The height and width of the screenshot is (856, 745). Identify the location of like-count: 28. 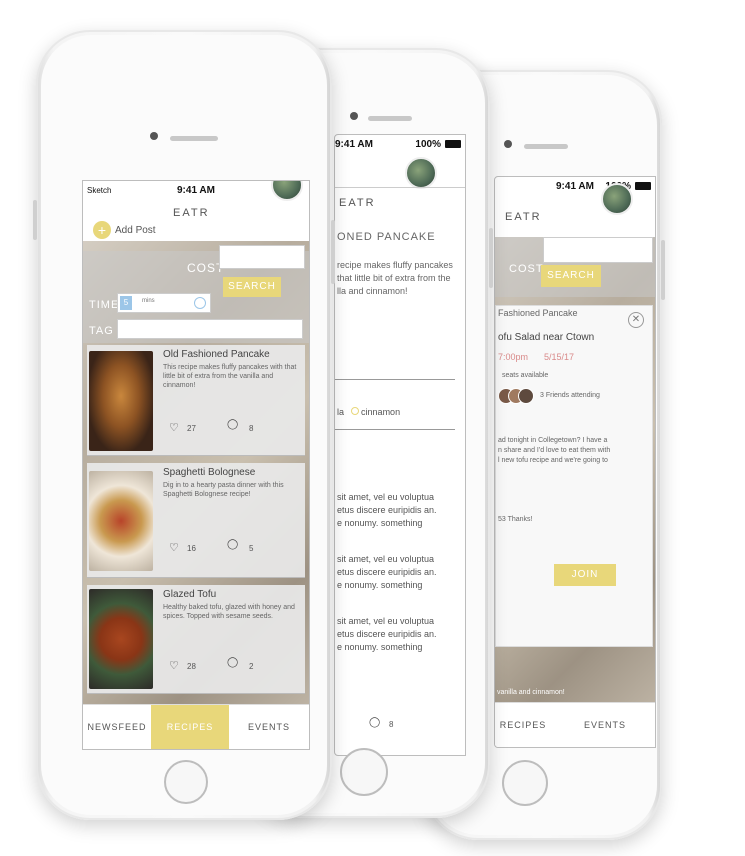
(191, 666).